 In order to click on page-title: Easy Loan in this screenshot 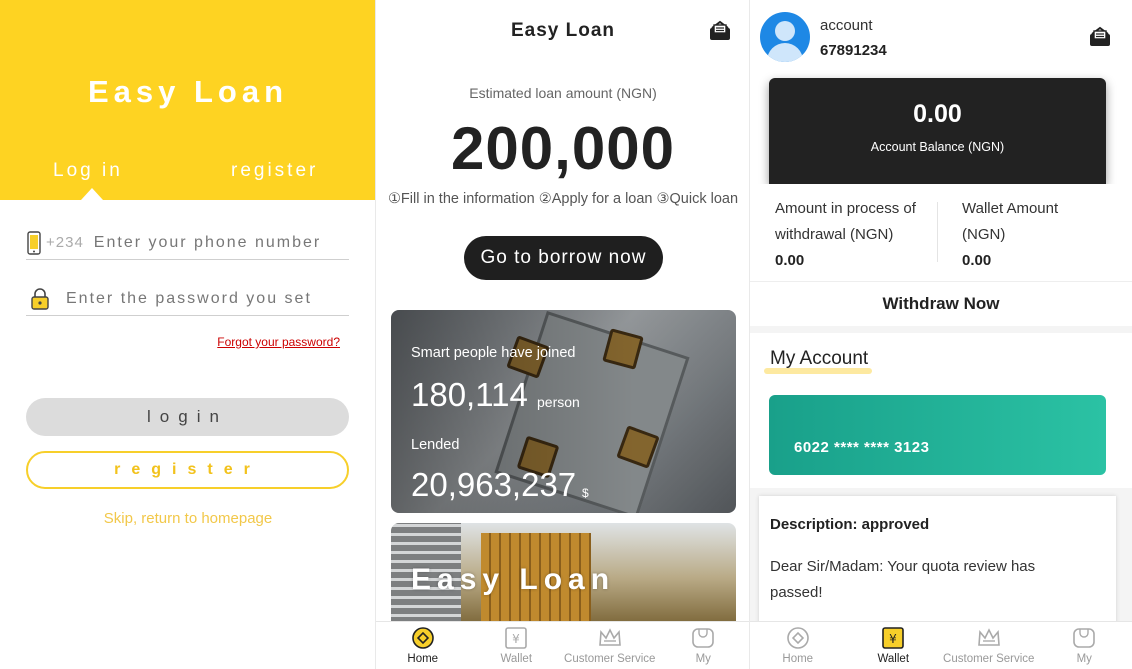, I will do `click(563, 30)`.